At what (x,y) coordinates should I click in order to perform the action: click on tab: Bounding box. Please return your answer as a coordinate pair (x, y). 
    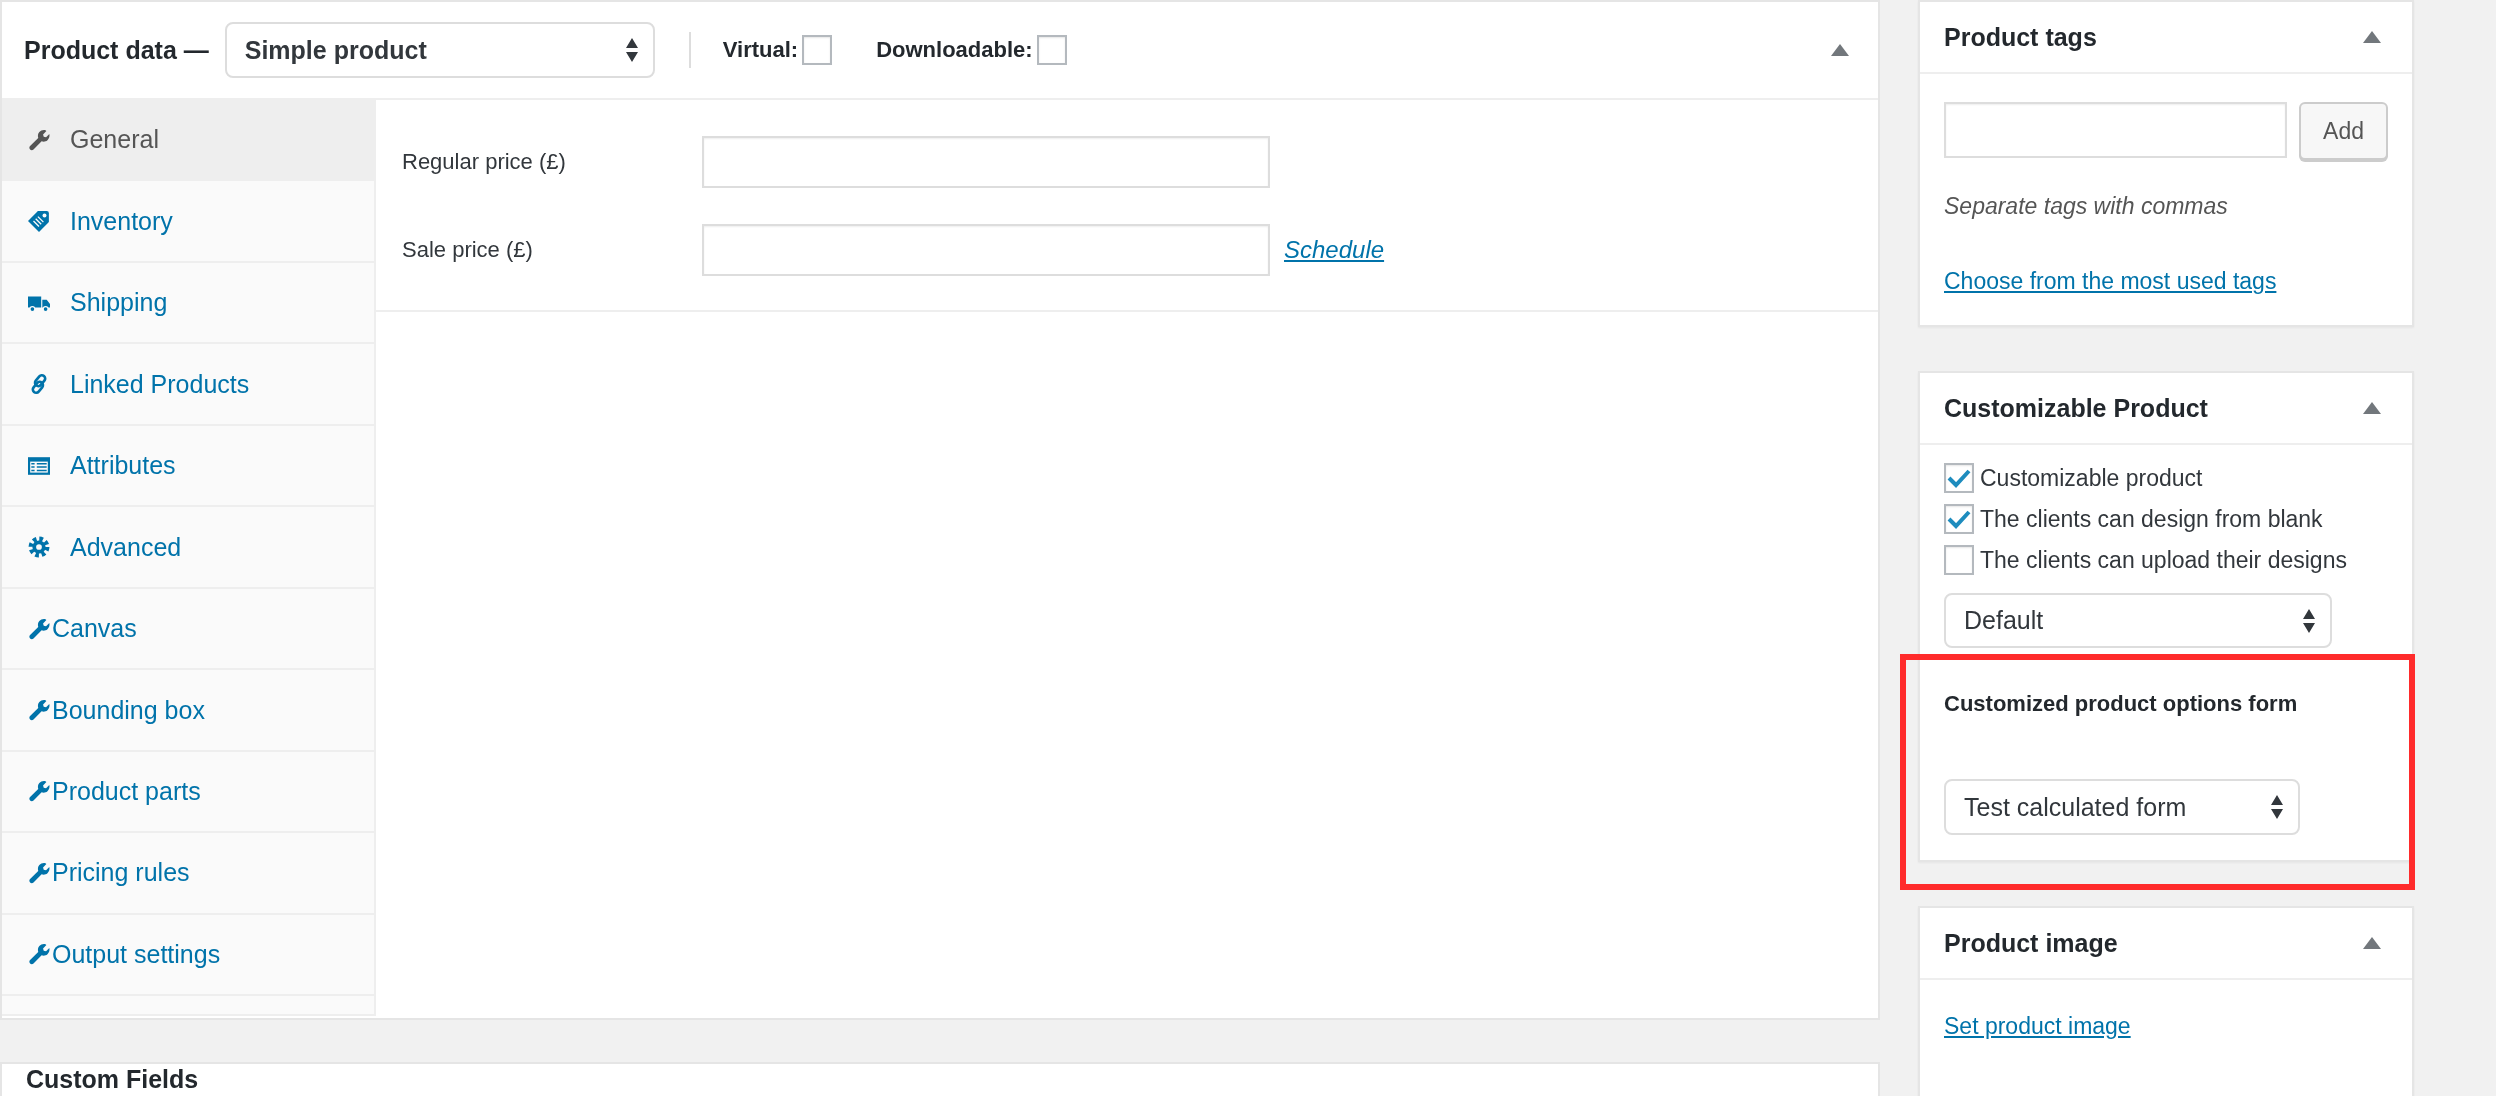
    Looking at the image, I should click on (188, 711).